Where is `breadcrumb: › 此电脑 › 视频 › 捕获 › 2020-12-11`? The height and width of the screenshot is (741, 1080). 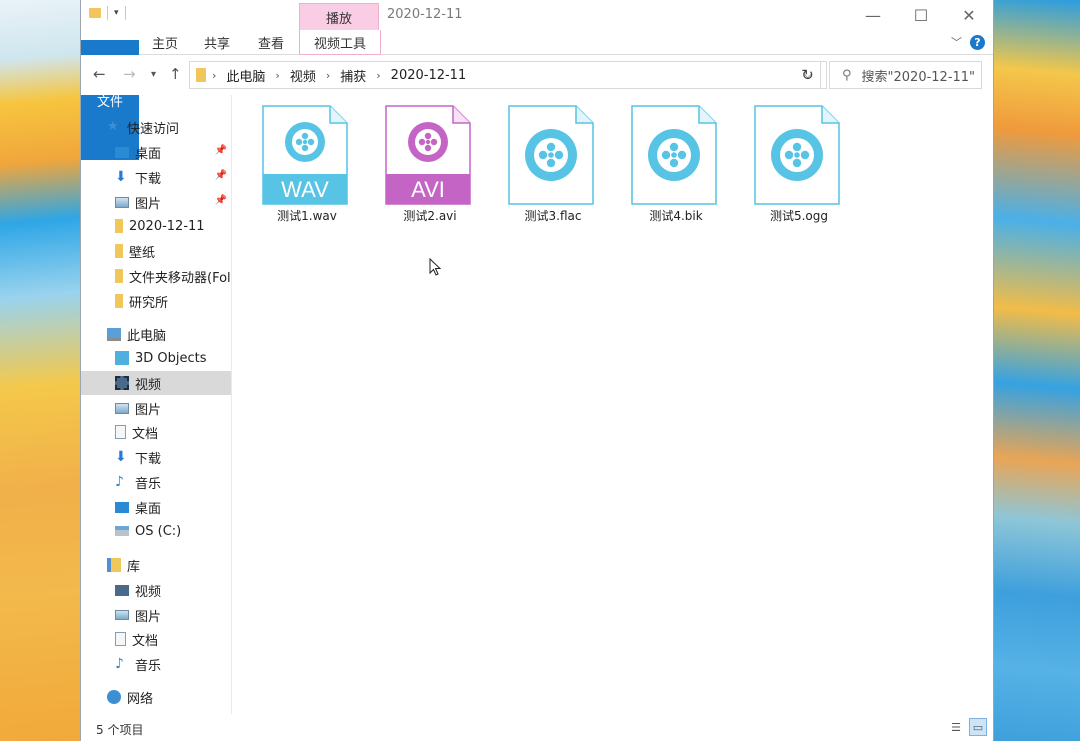
breadcrumb: › 此电脑 › 视频 › 捕获 › 2020-12-11 is located at coordinates (339, 75).